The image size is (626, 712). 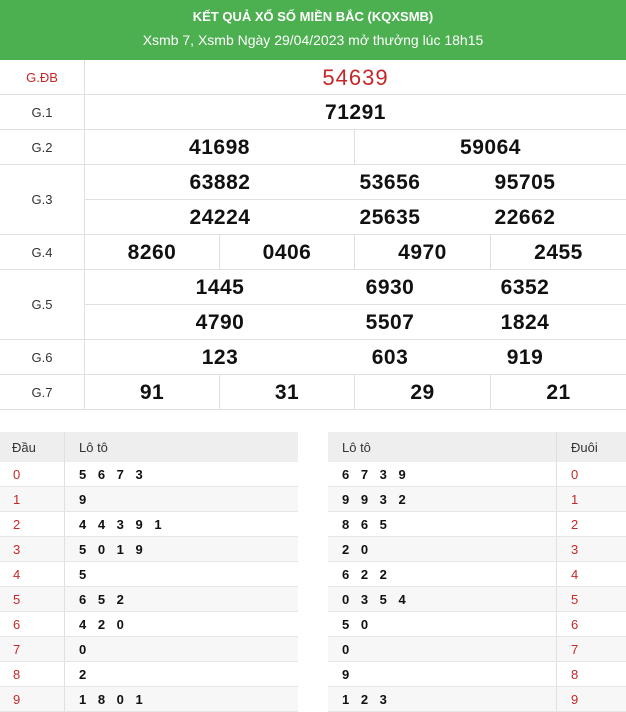 I want to click on page-title: KẾT QUẢ XỔ SỐ MIỀN BẮC (KQXSMB), so click(x=313, y=16).